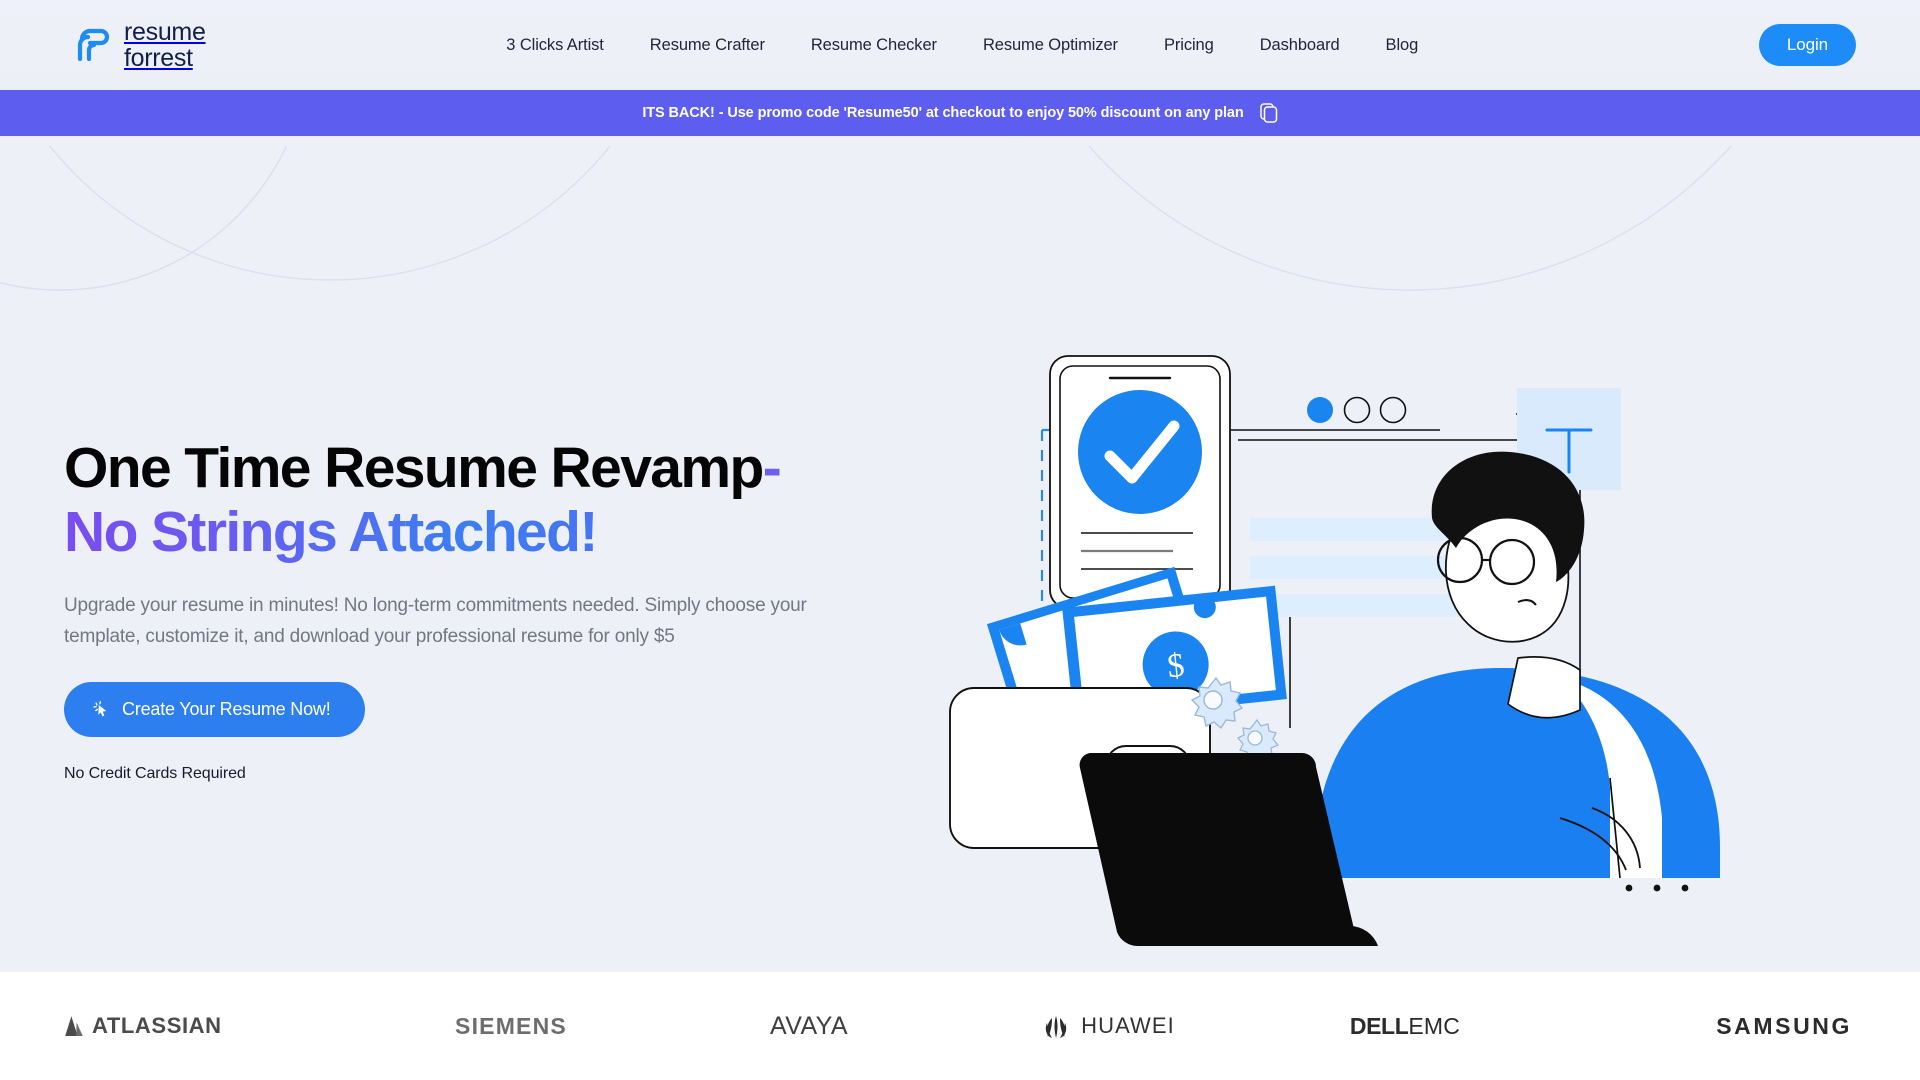 This screenshot has height=1080, width=1920. I want to click on nav-item-blog: Blog, so click(1402, 45).